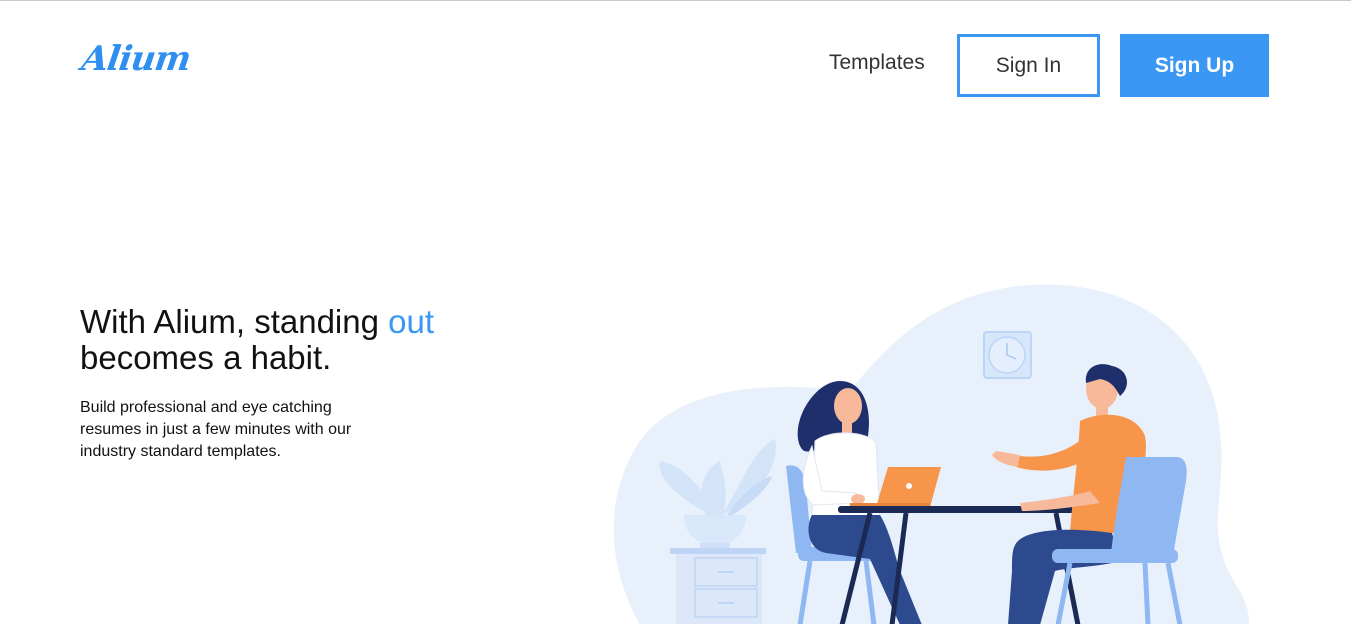 The width and height of the screenshot is (1351, 624). What do you see at coordinates (1194, 65) in the screenshot?
I see `sign-up-button: Sign Up` at bounding box center [1194, 65].